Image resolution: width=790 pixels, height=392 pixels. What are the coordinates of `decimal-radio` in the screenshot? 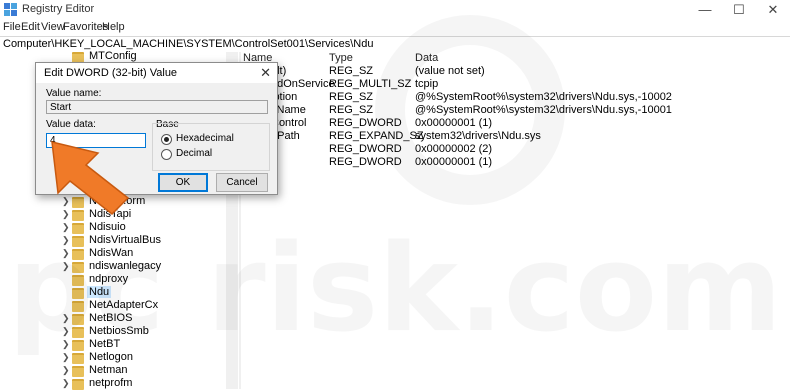 It's located at (166, 154).